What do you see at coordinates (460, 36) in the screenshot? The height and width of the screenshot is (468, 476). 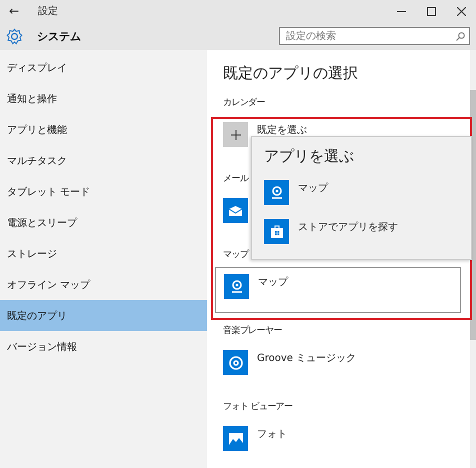 I see `search-icon` at bounding box center [460, 36].